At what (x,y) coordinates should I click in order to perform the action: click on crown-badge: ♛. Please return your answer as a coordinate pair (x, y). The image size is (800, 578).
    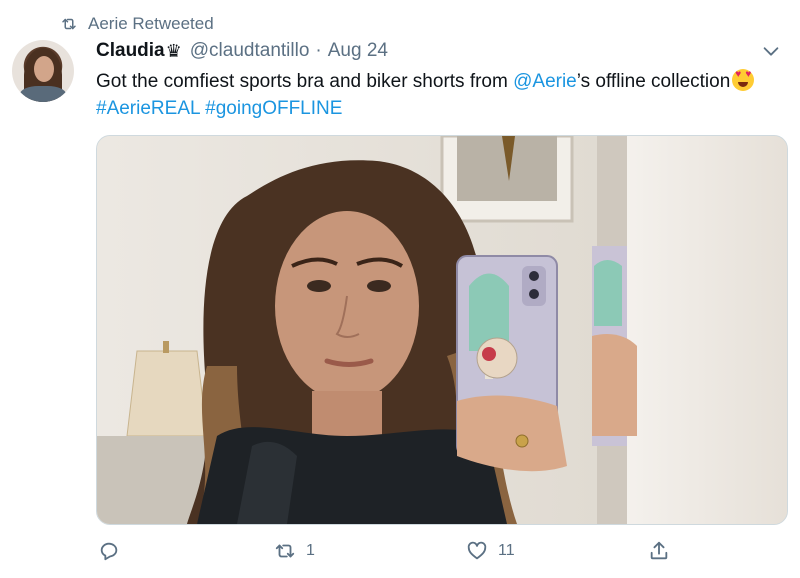
    Looking at the image, I should click on (173, 50).